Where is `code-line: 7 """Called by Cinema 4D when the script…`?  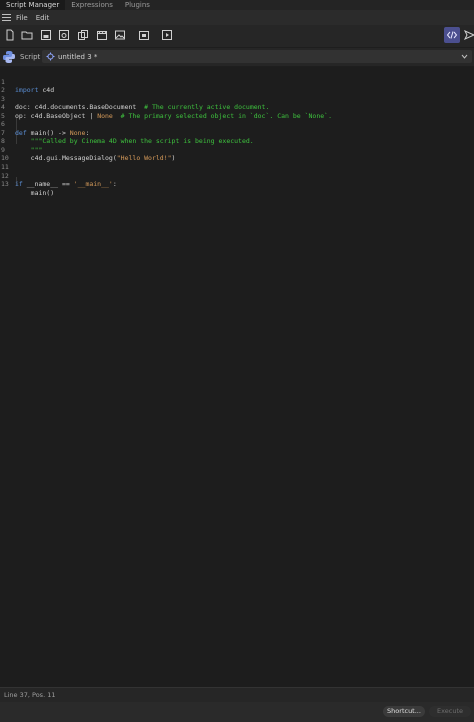
code-line: 7 """Called by Cinema 4D when the script… is located at coordinates (127, 133).